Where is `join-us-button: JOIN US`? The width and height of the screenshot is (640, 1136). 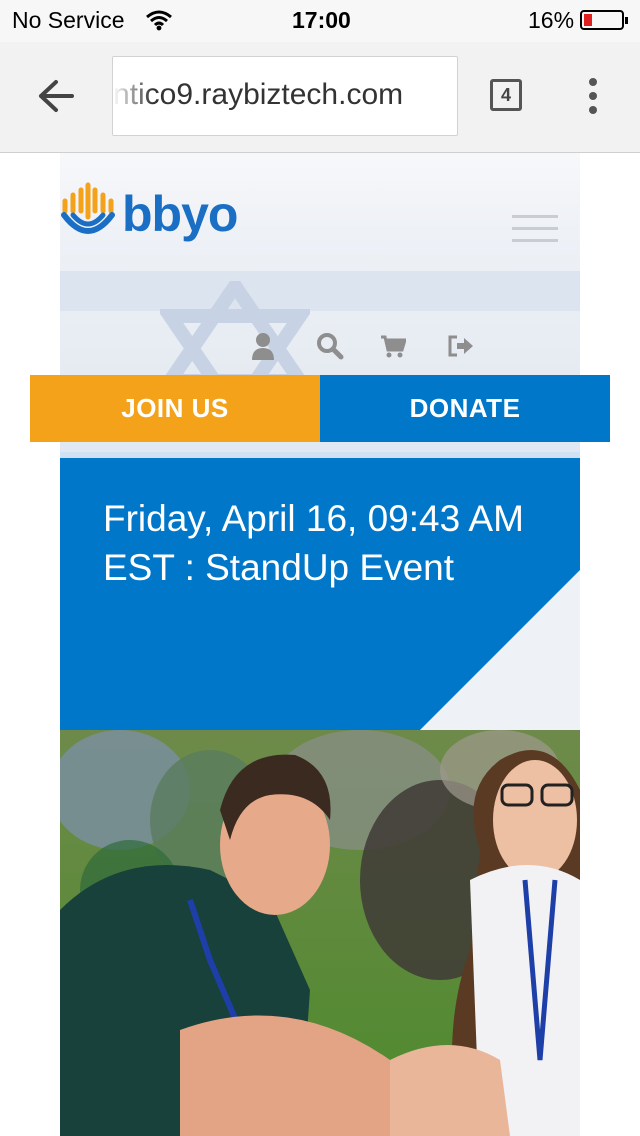 join-us-button: JOIN US is located at coordinates (175, 408).